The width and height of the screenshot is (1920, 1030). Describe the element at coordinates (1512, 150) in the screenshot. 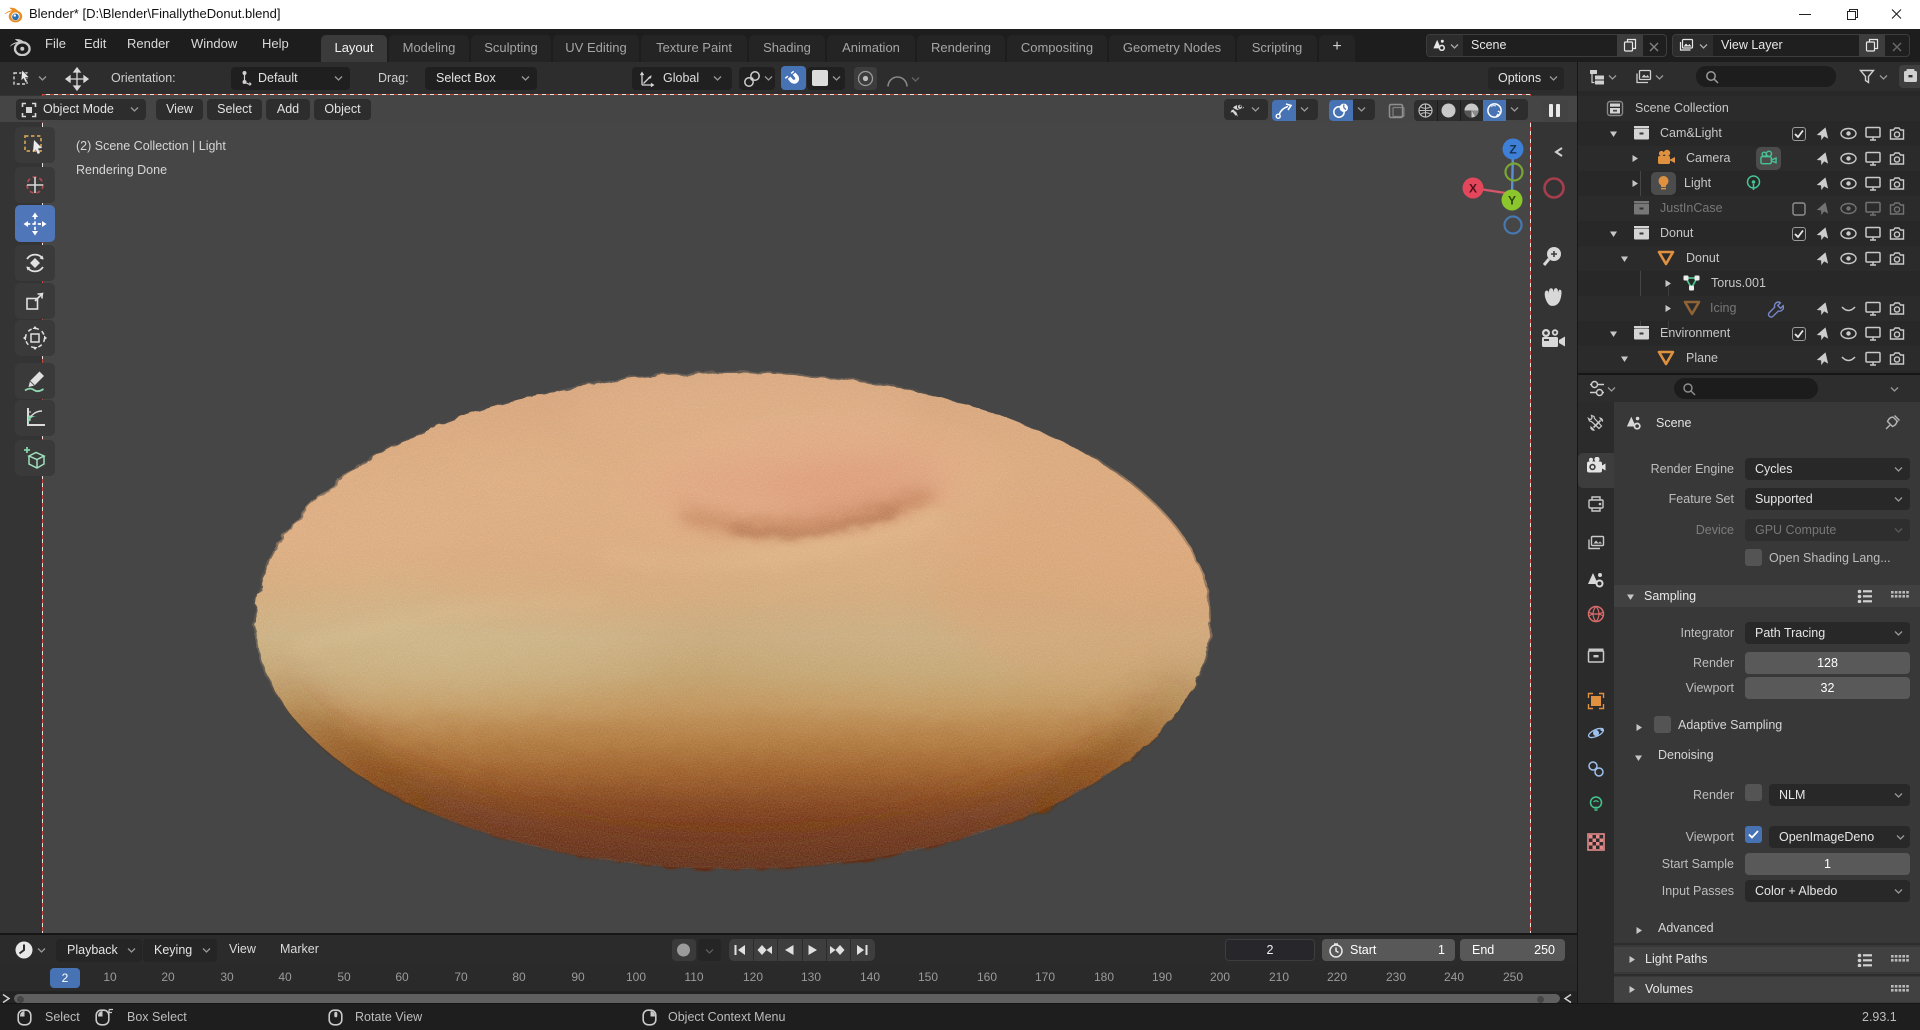

I see `svg-text: Z` at that location.